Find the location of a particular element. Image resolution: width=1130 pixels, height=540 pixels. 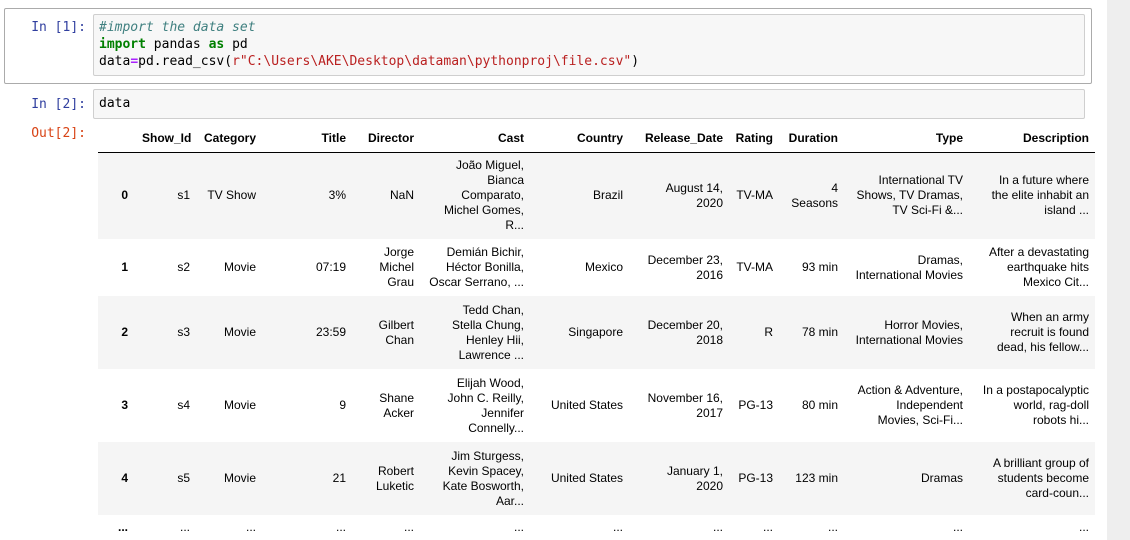

column-header: Description is located at coordinates (1032, 139).